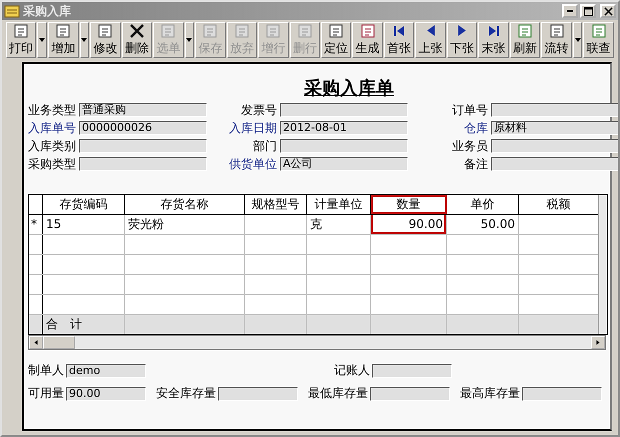 This screenshot has height=437, width=620. Describe the element at coordinates (349, 88) in the screenshot. I see `form-title: 采购入库单` at that location.